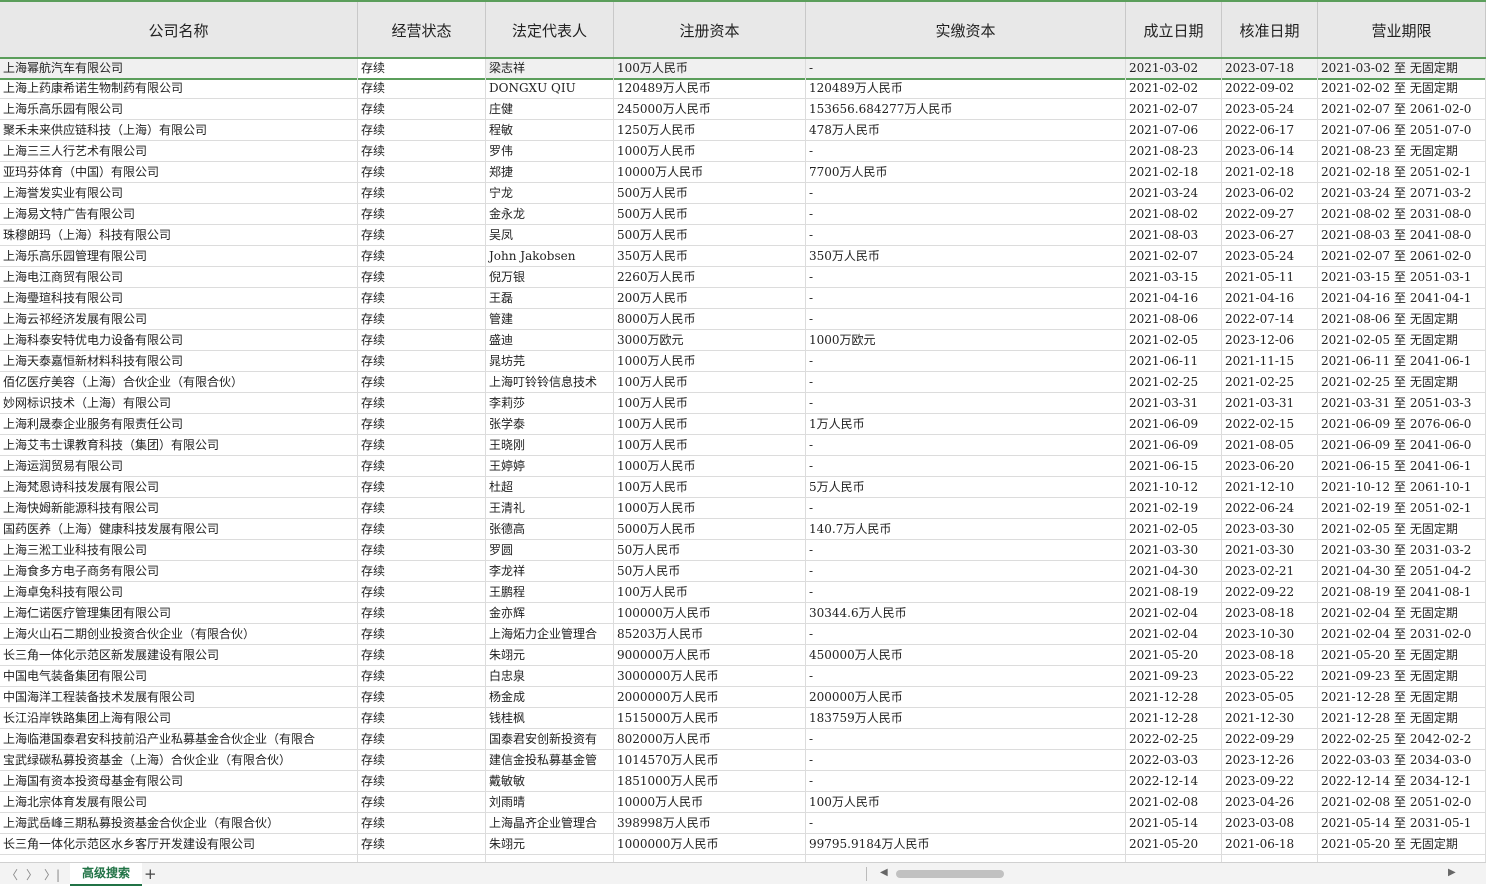 This screenshot has height=886, width=1486. Describe the element at coordinates (966, 30) in the screenshot. I see `header-col-paid-capital: 实缴资本` at that location.